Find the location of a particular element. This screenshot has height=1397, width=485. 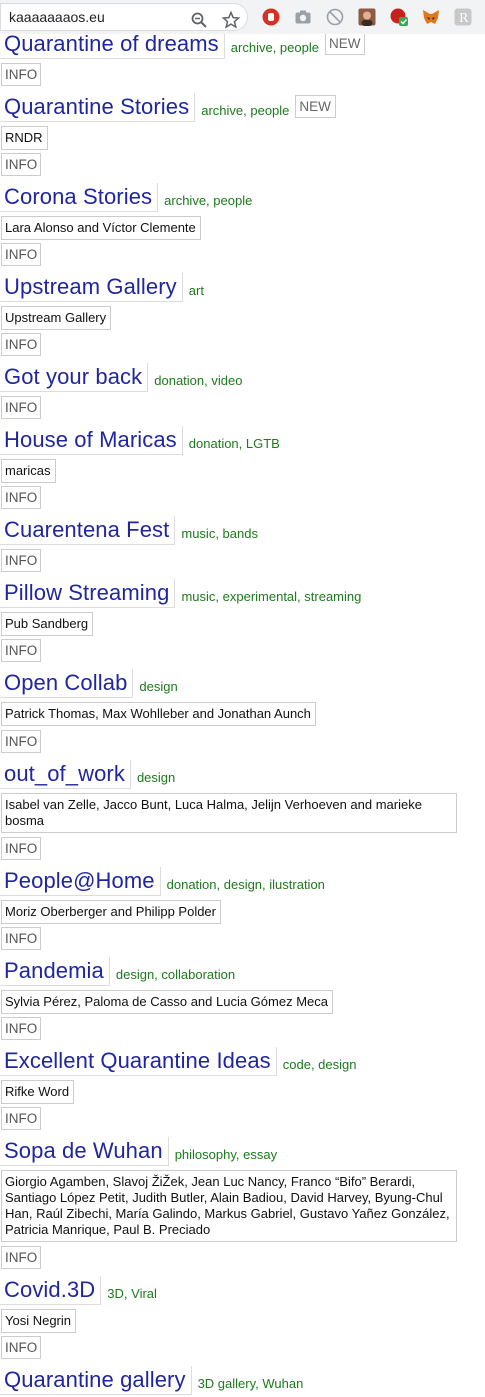

project-title-link: Covid.3D is located at coordinates (49, 1289).